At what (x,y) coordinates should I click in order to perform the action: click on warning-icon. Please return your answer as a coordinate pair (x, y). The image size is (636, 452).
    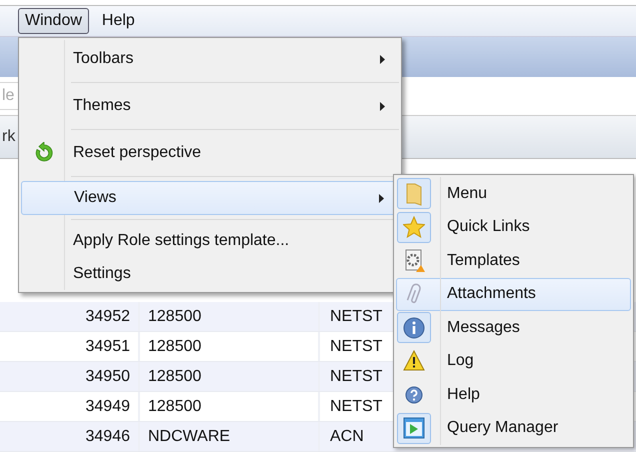
    Looking at the image, I should click on (414, 361).